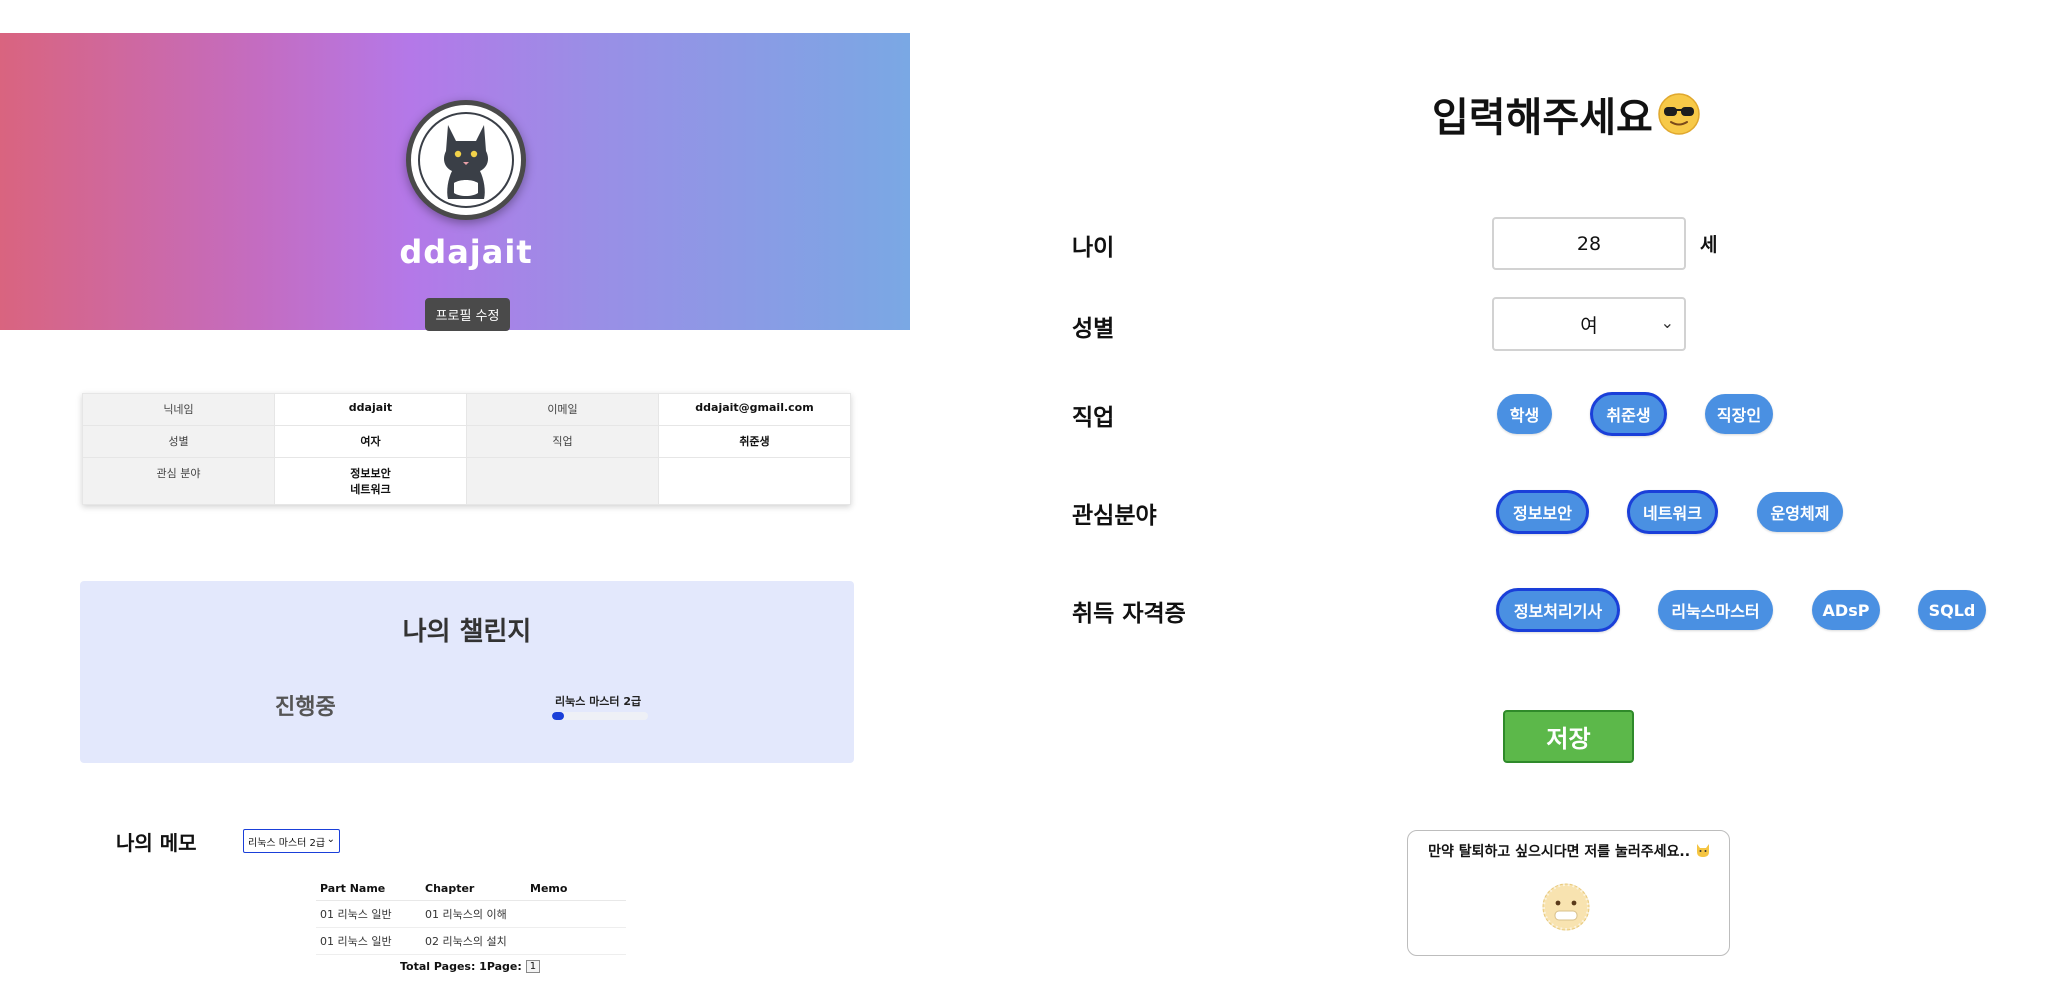 This screenshot has width=2069, height=1004. What do you see at coordinates (1093, 418) in the screenshot?
I see `job-label: 직업` at bounding box center [1093, 418].